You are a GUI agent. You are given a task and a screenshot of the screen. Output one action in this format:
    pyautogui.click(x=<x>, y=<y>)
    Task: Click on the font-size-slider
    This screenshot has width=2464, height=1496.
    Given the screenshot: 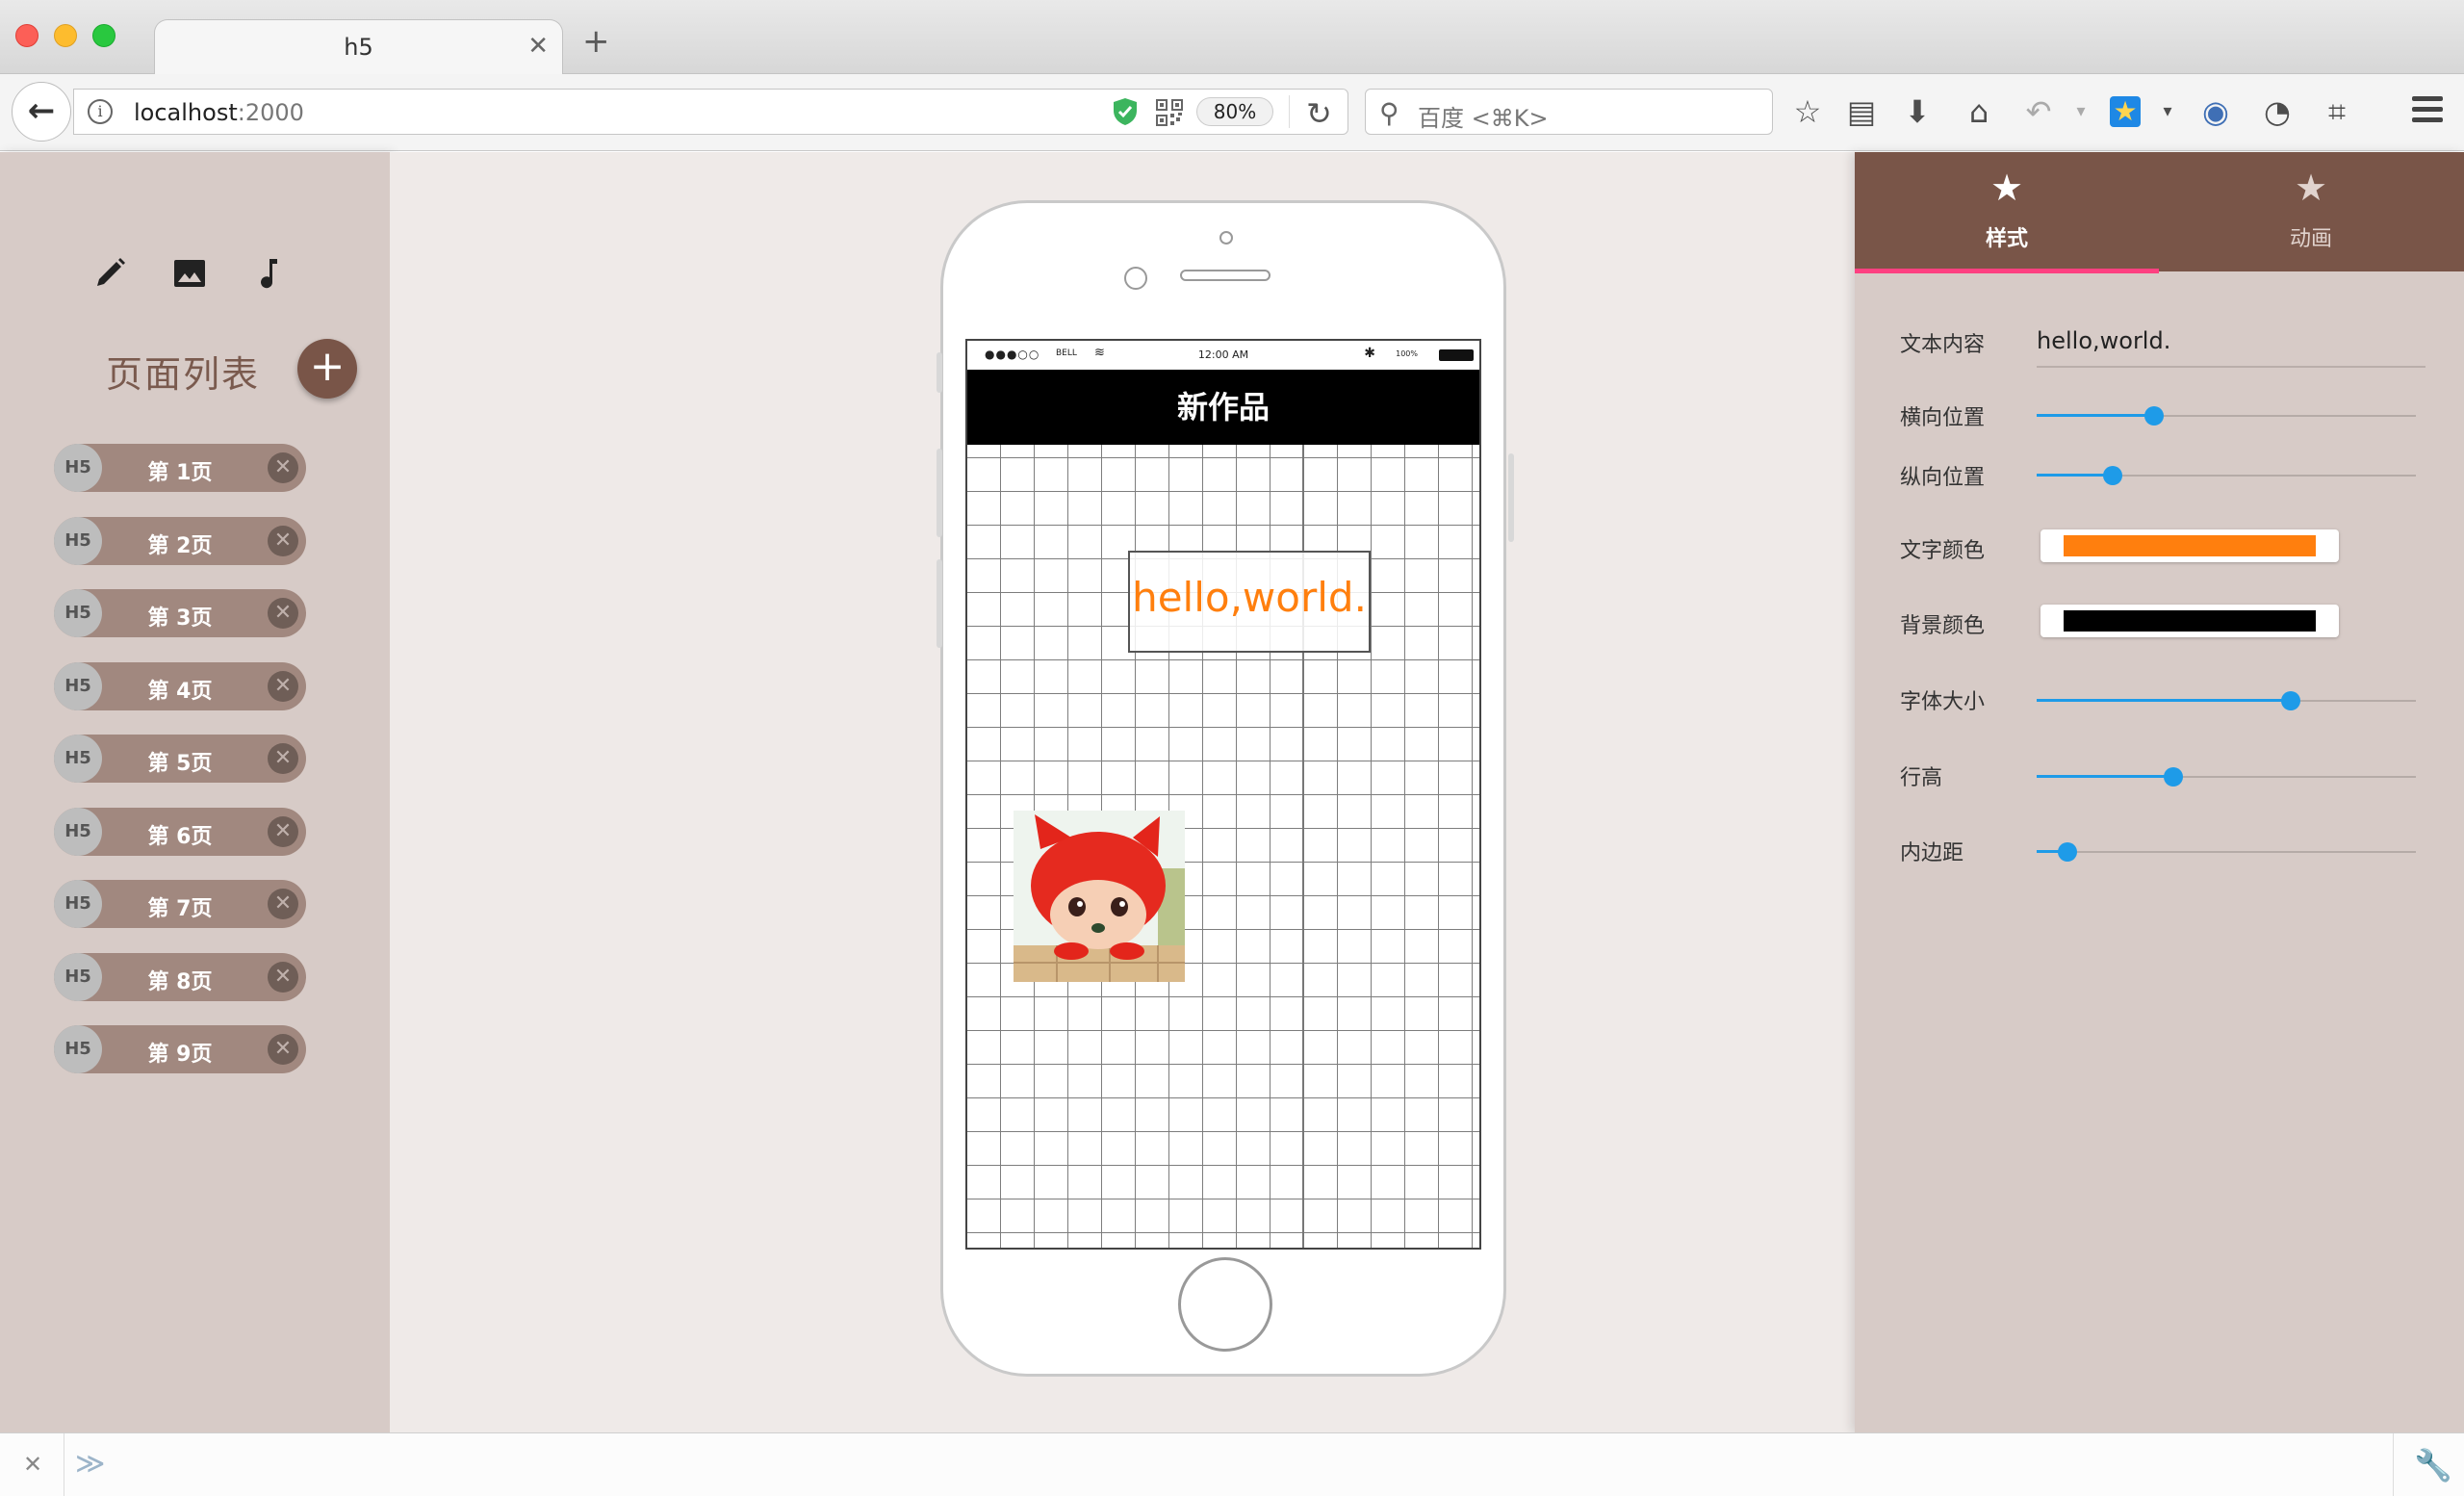 What is the action you would take?
    pyautogui.click(x=2226, y=701)
    